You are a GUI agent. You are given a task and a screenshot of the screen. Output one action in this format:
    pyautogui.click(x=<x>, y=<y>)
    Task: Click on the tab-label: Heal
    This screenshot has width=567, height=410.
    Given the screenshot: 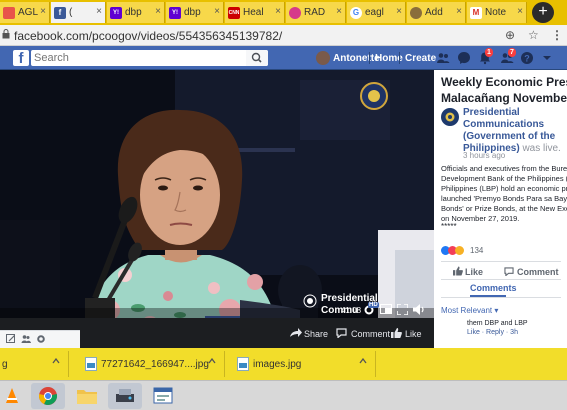 What is the action you would take?
    pyautogui.click(x=253, y=12)
    